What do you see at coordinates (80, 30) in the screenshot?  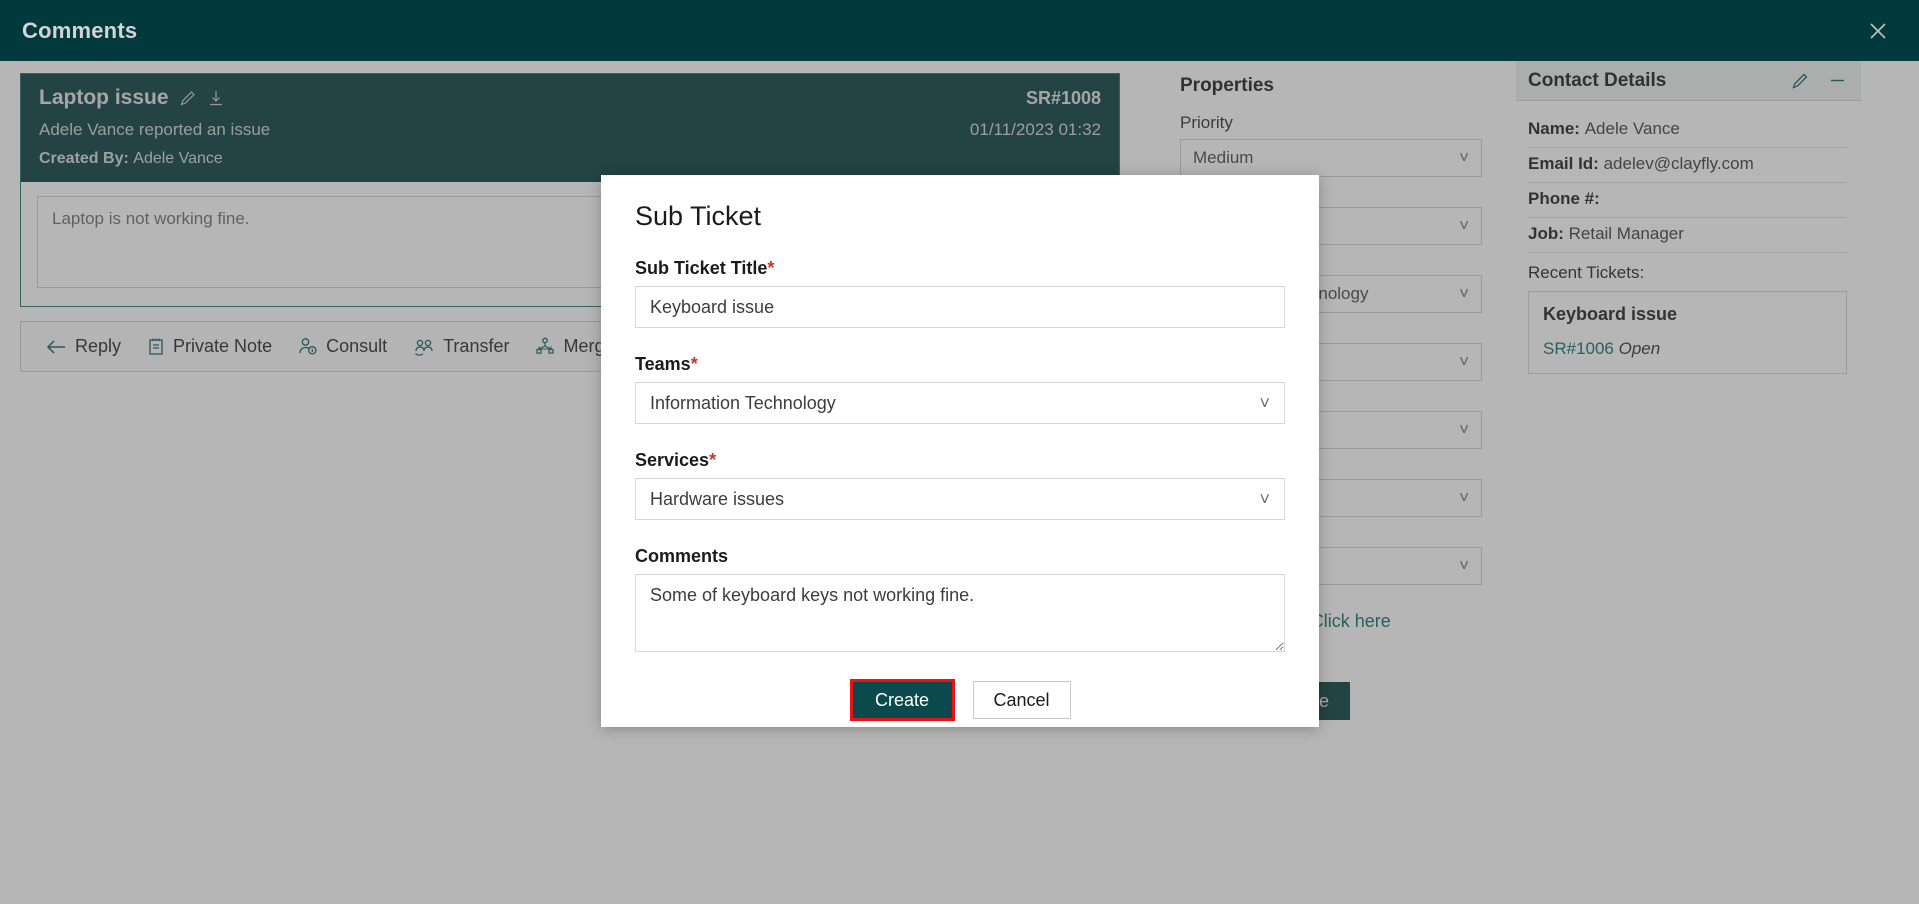 I see `page-title: Comments` at bounding box center [80, 30].